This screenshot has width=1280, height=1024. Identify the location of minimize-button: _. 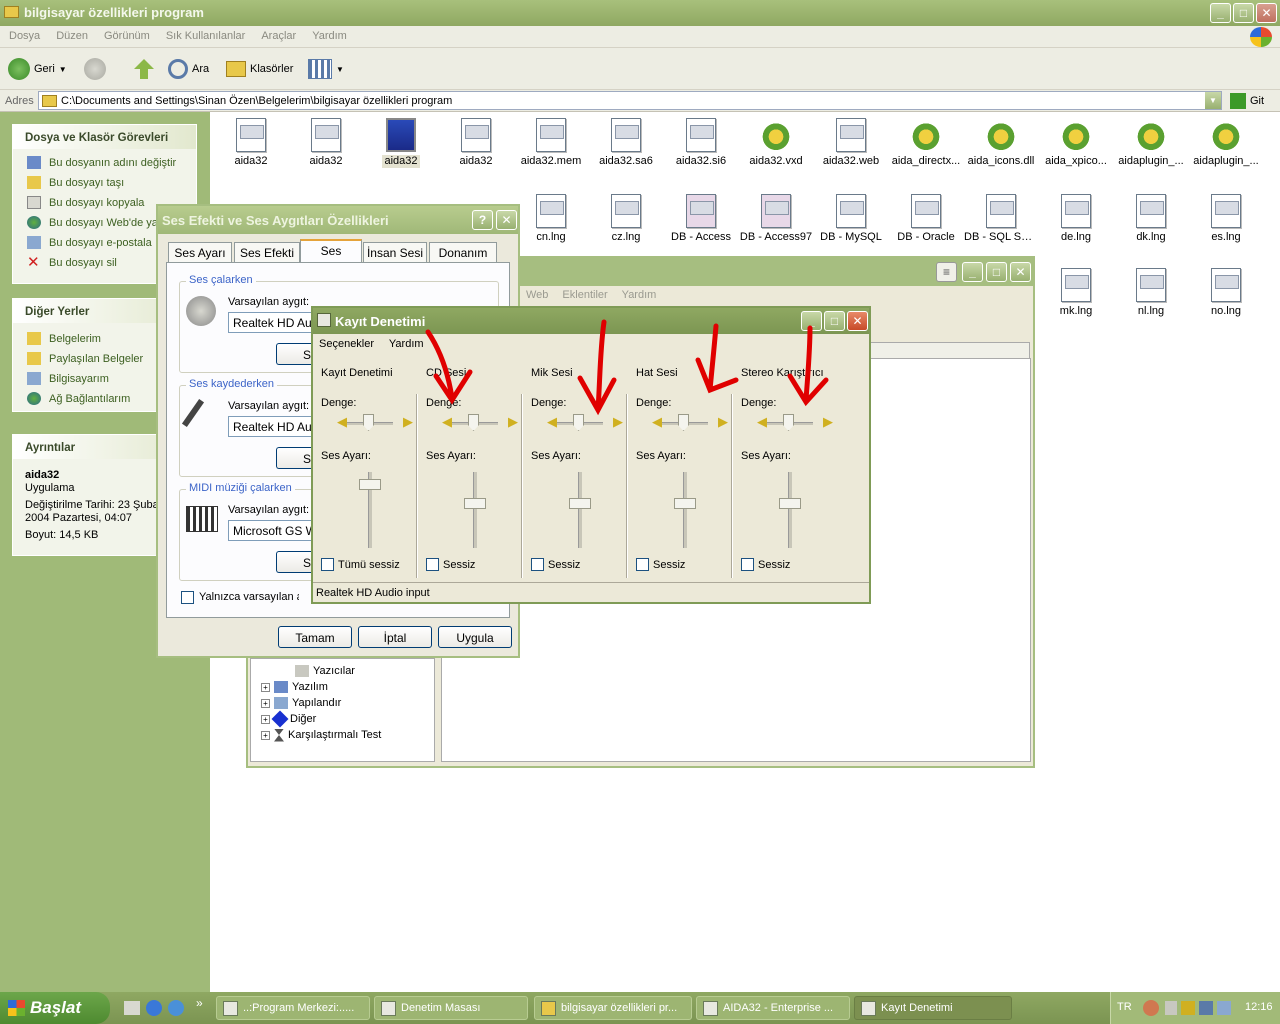
(1220, 13).